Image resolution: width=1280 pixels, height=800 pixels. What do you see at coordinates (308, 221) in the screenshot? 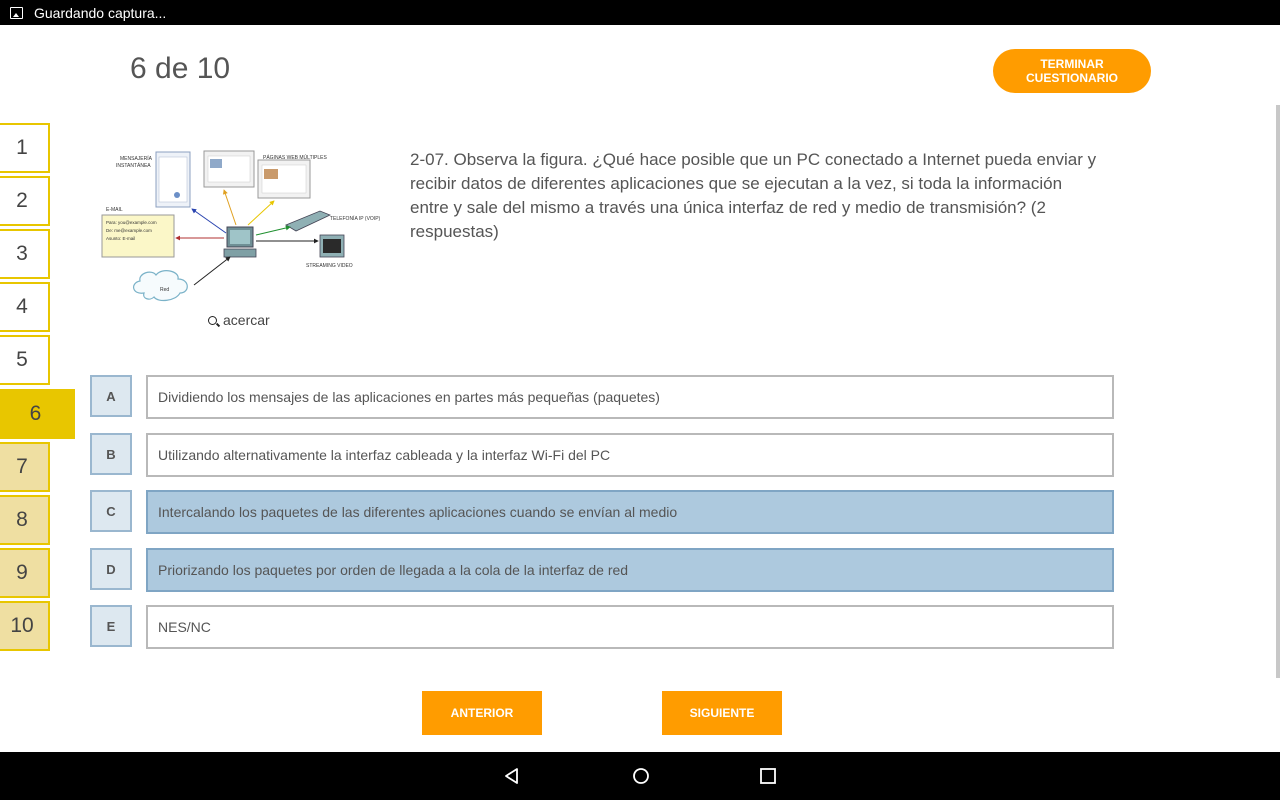
I see `ip-phone` at bounding box center [308, 221].